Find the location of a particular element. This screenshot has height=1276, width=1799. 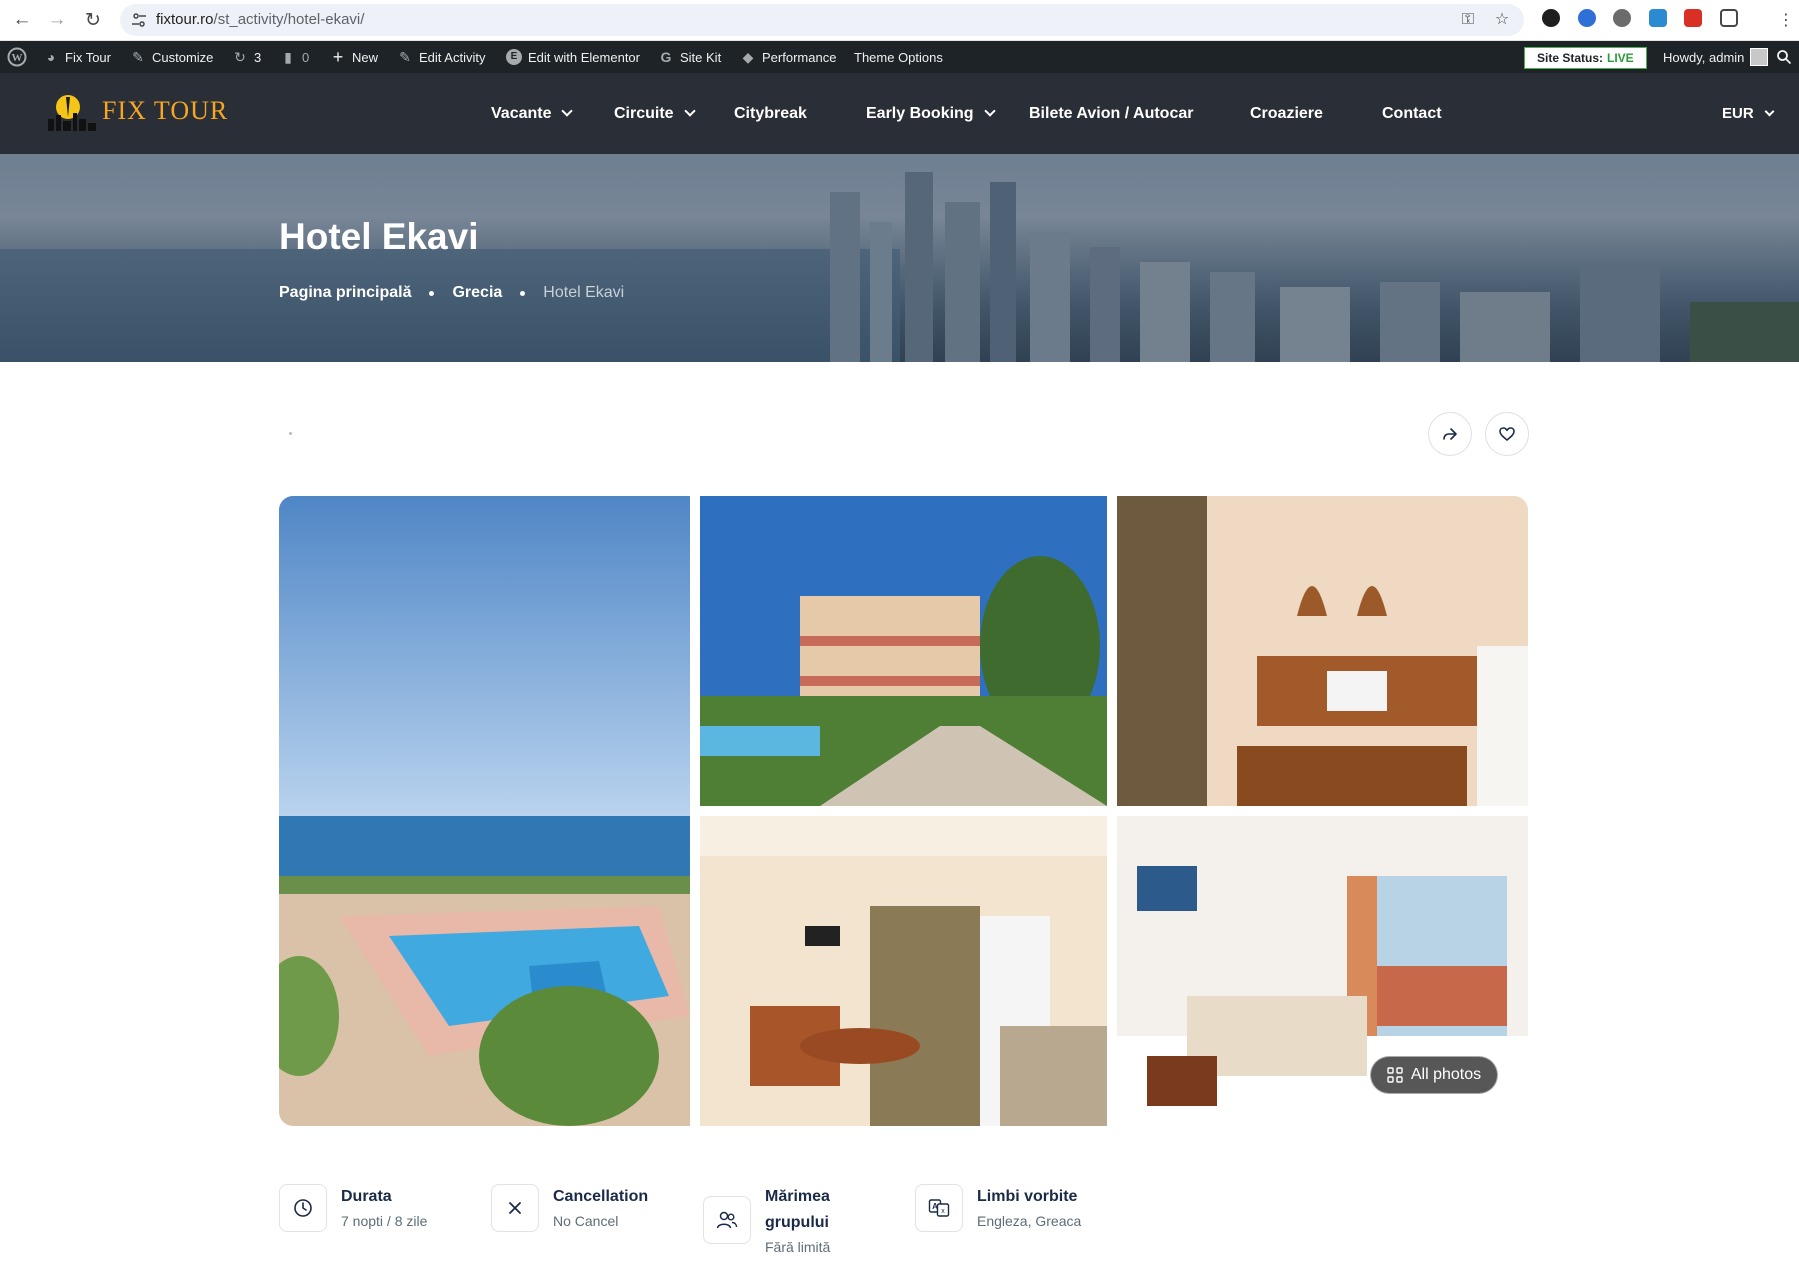

heart-icon is located at coordinates (1507, 434).